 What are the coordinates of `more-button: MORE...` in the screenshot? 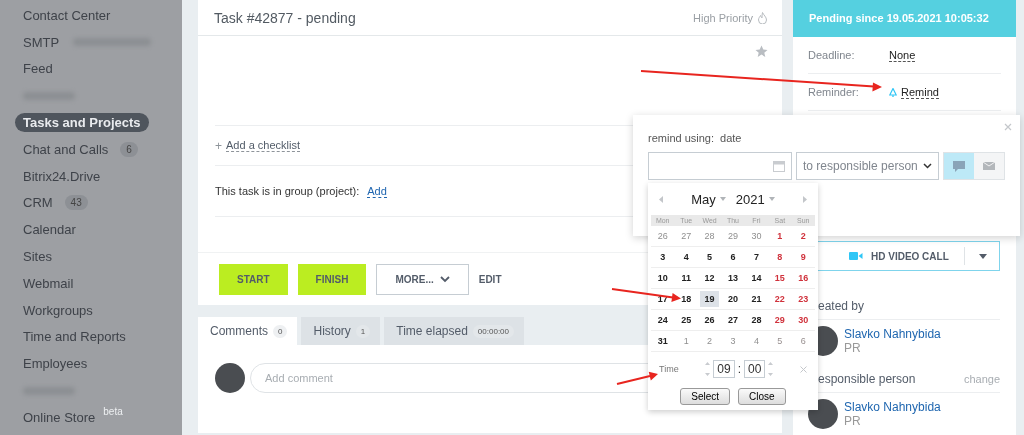 It's located at (422, 279).